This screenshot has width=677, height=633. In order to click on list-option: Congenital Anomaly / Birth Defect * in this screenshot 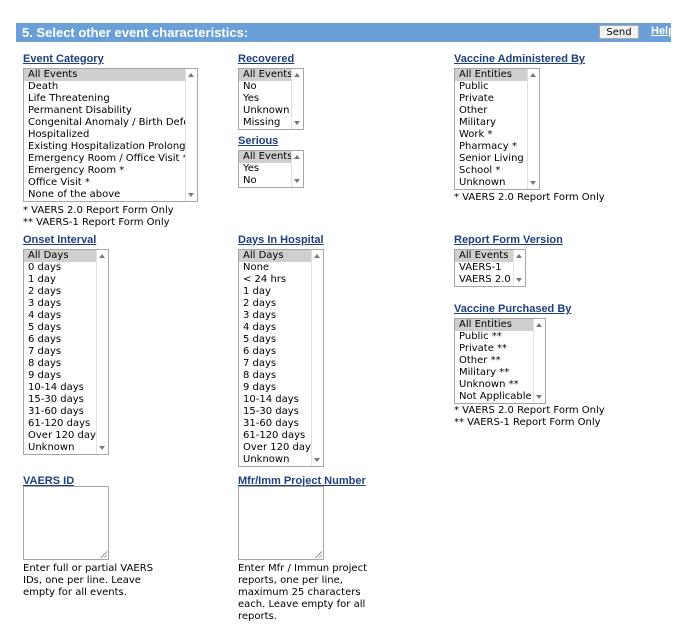, I will do `click(110, 123)`.